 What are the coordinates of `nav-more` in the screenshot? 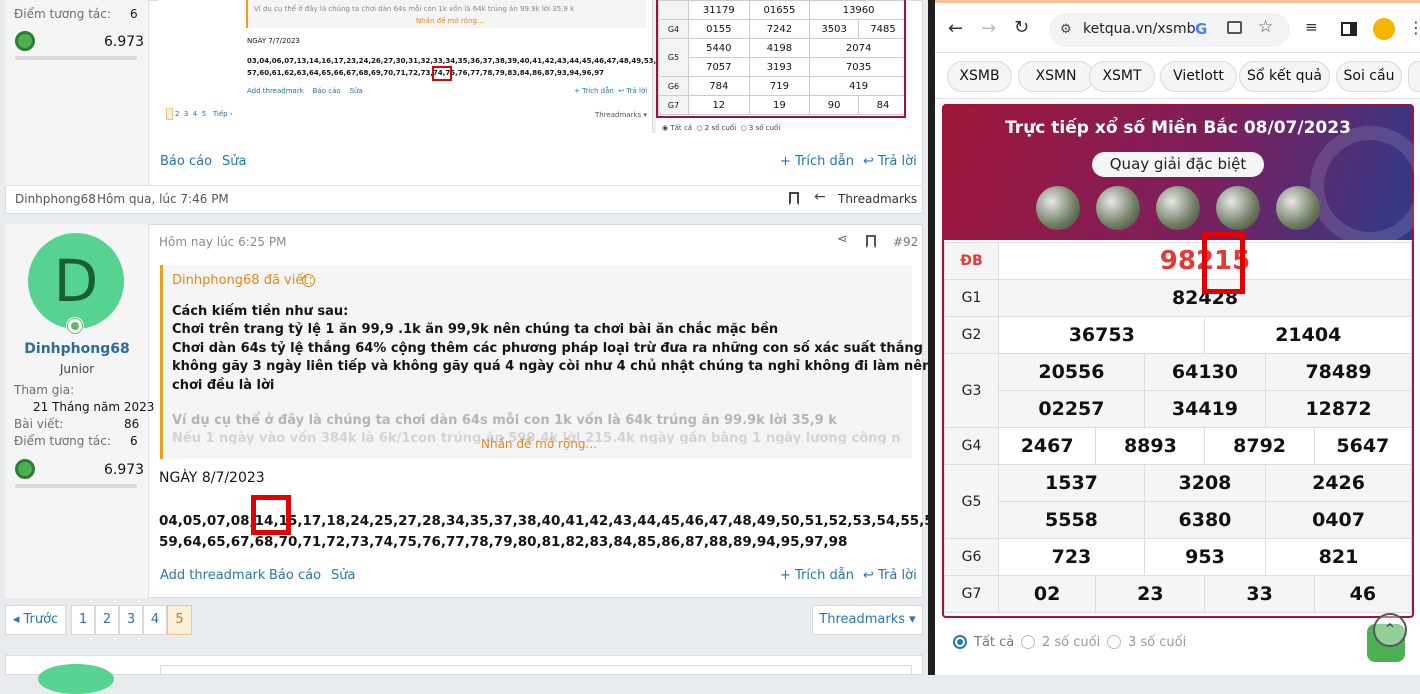 It's located at (1414, 76).